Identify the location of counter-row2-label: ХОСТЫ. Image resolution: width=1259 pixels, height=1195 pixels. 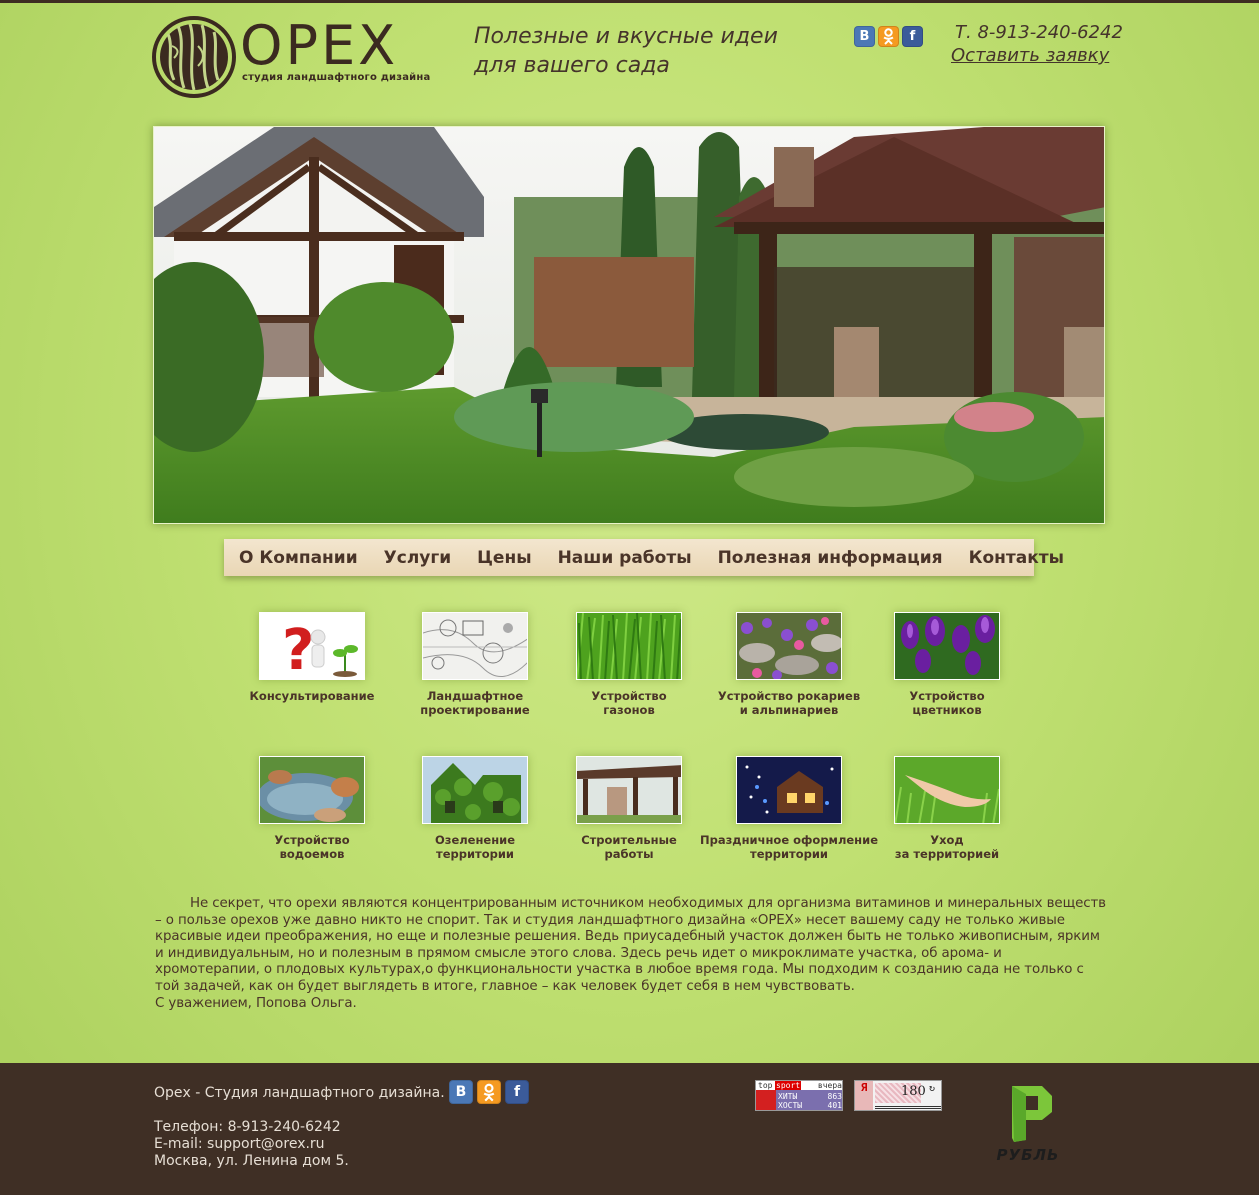
(790, 1105).